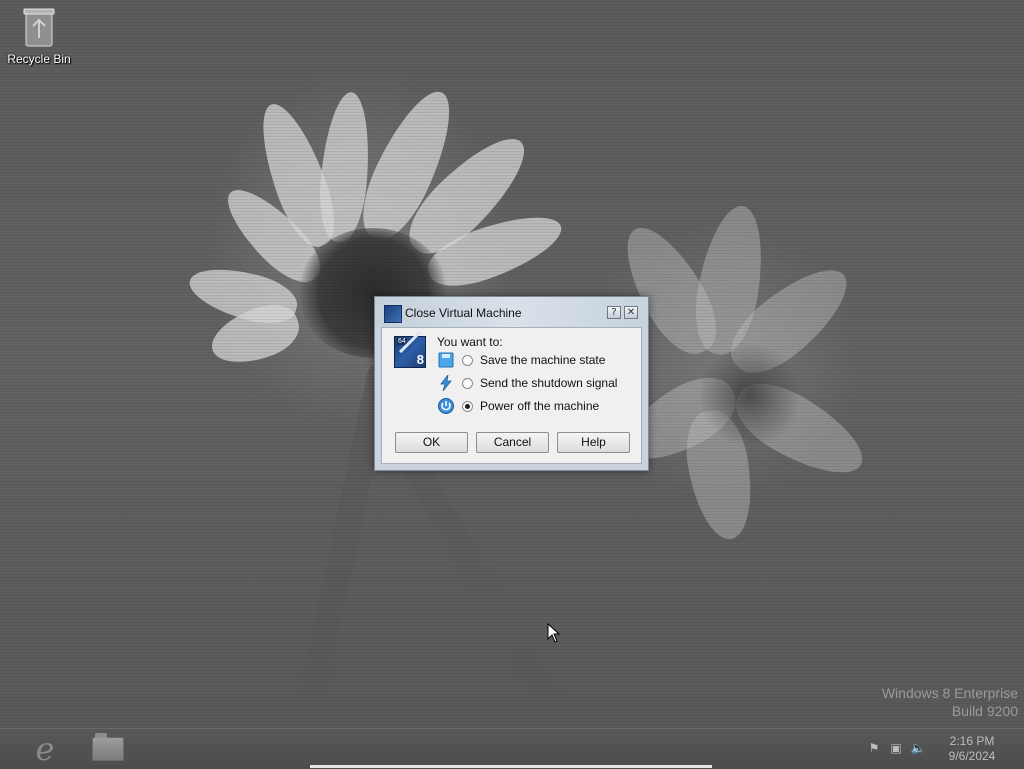  I want to click on power-icon, so click(446, 406).